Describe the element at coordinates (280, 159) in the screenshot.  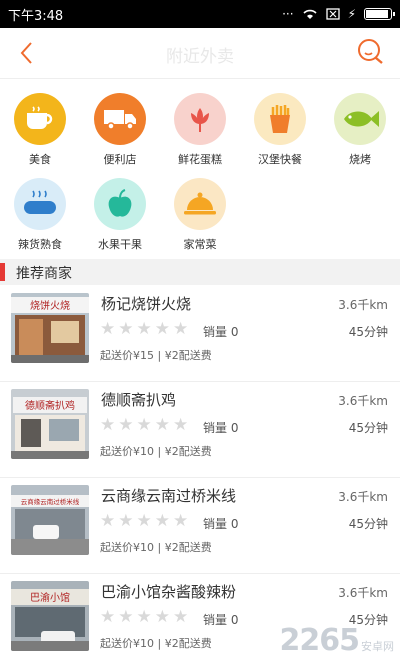
I see `category-label: 汉堡快餐` at that location.